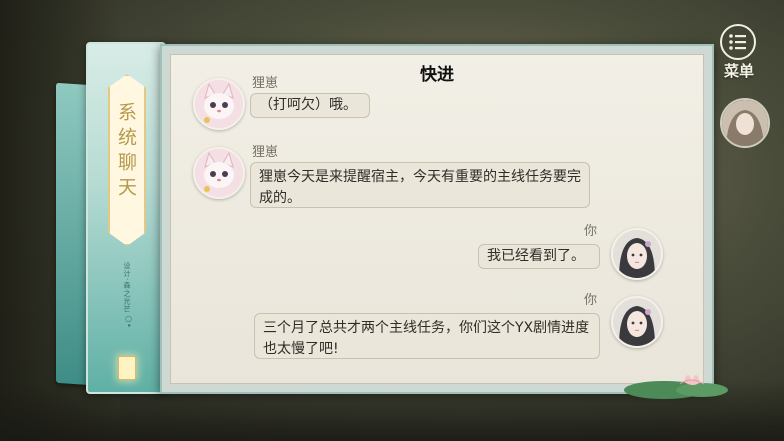  Describe the element at coordinates (420, 185) in the screenshot. I see `chat-bubble: 狸崽今天是来提醒宿主，今天有重要的主线任务要完成的。` at that location.